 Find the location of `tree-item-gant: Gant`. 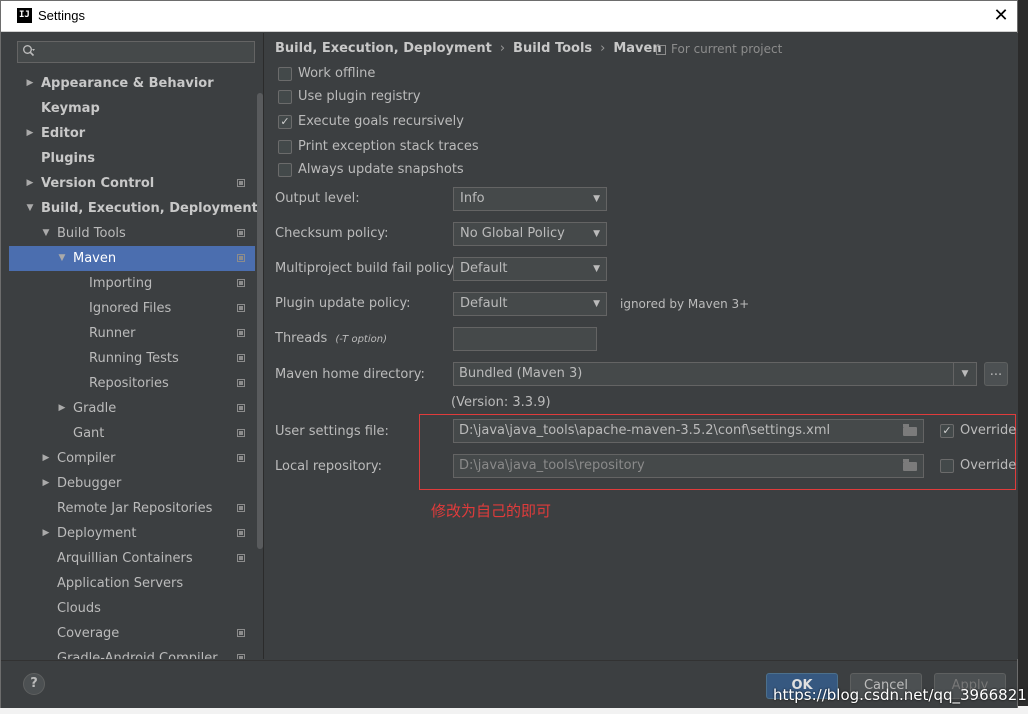

tree-item-gant: Gant is located at coordinates (132, 433).